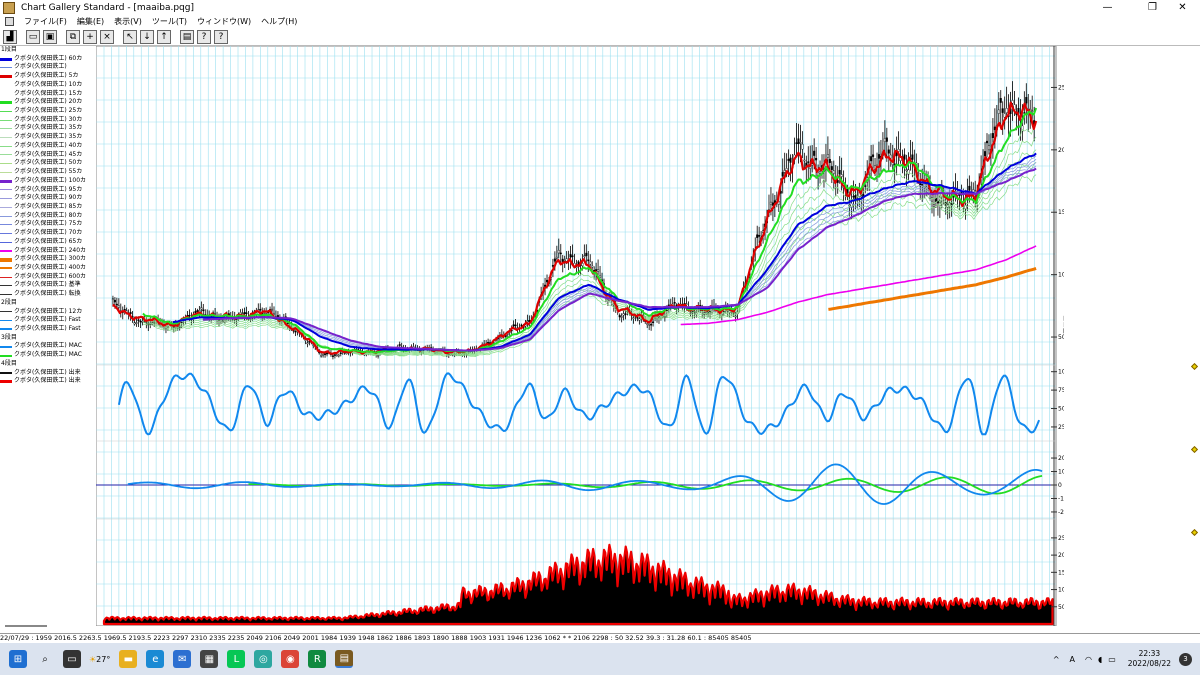 The width and height of the screenshot is (1200, 675). I want to click on search-icon: ⌕, so click(45, 659).